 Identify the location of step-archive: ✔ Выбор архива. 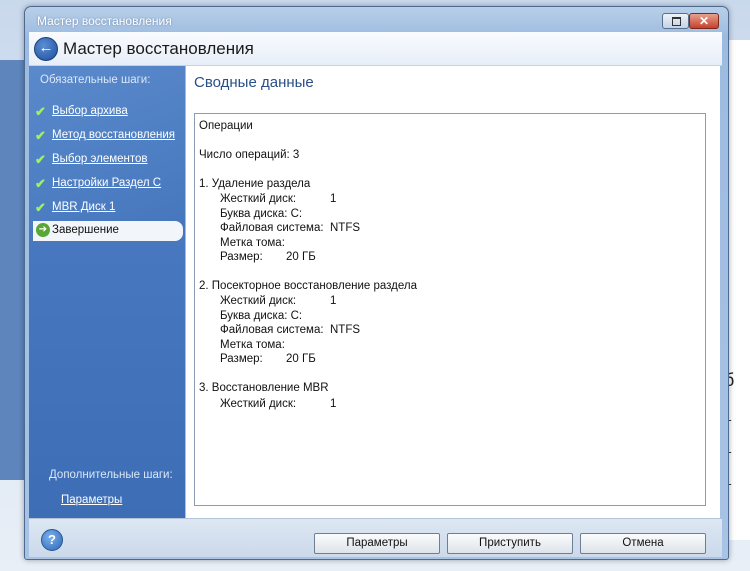
(107, 112).